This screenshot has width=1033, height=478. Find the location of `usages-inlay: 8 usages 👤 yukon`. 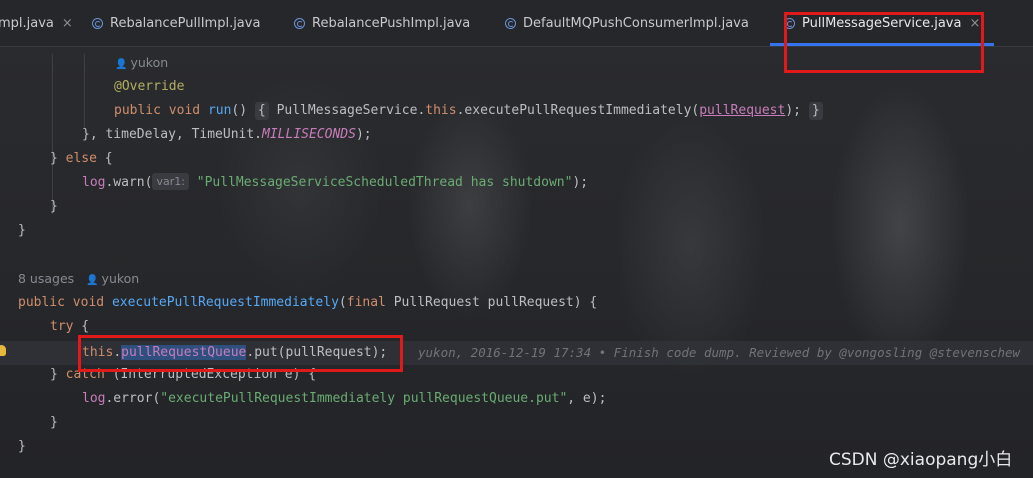

usages-inlay: 8 usages 👤 yukon is located at coordinates (78, 279).